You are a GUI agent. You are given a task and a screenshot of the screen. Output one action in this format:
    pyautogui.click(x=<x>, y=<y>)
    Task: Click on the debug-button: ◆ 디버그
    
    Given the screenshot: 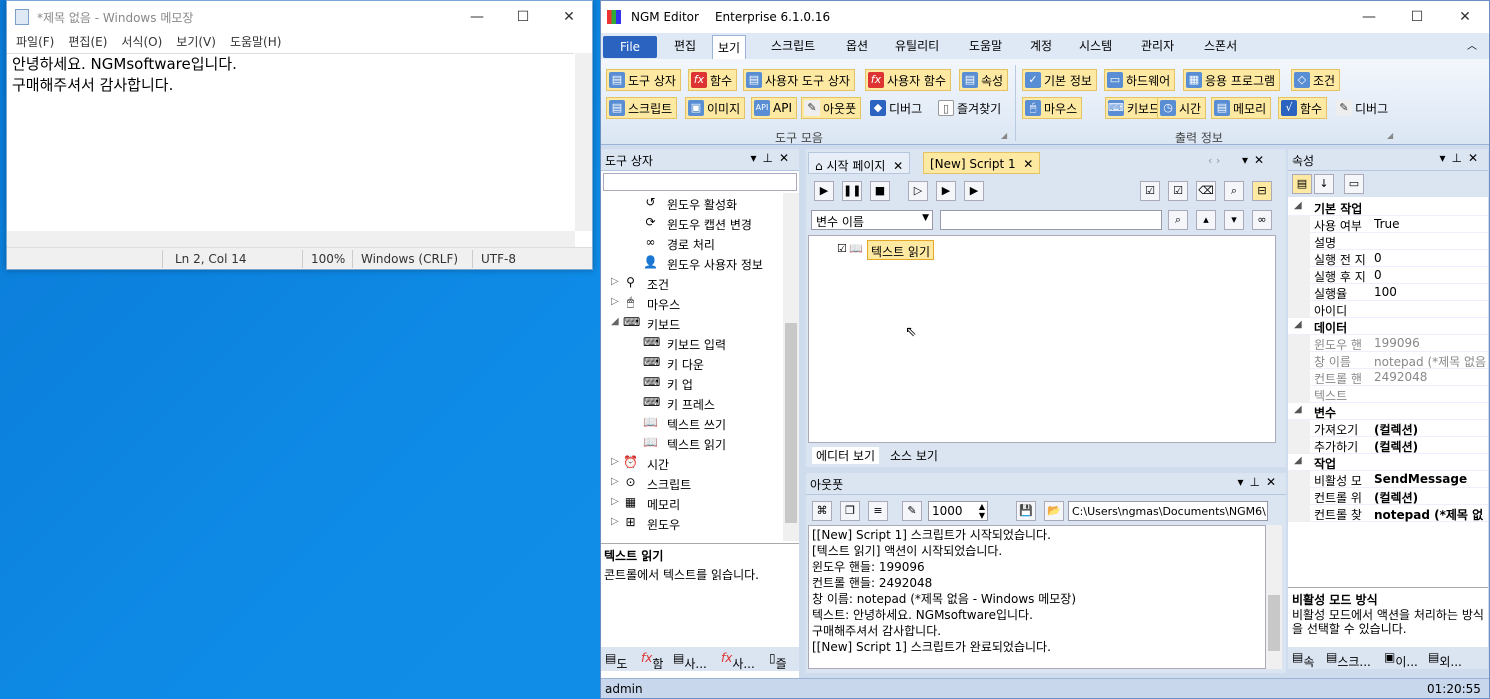 What is the action you would take?
    pyautogui.click(x=897, y=108)
    